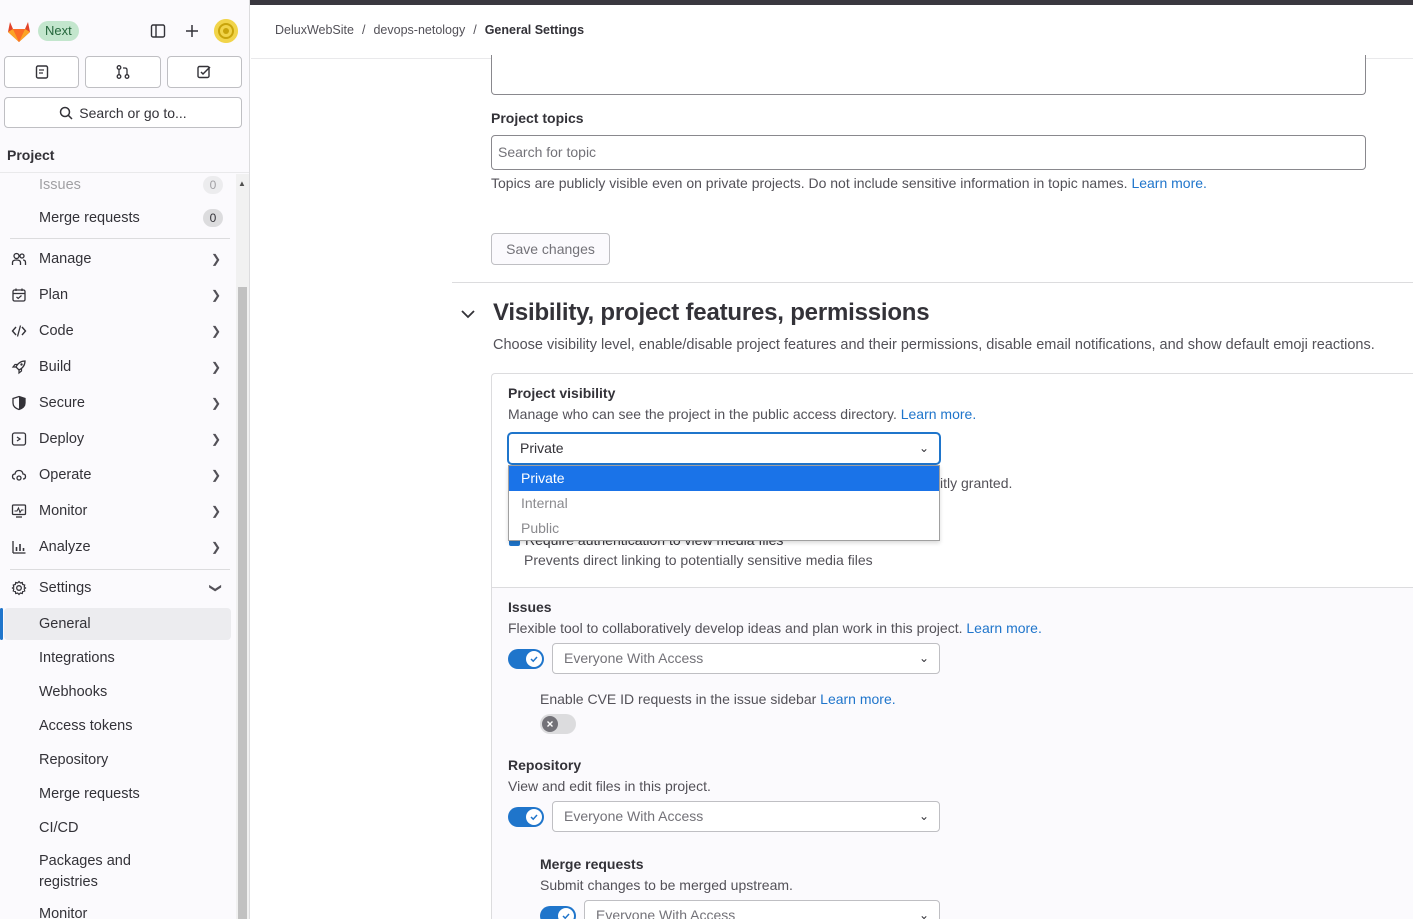 This screenshot has height=919, width=1413. Describe the element at coordinates (115, 692) in the screenshot. I see `sidebar-item-webhooks: Webhooks` at that location.